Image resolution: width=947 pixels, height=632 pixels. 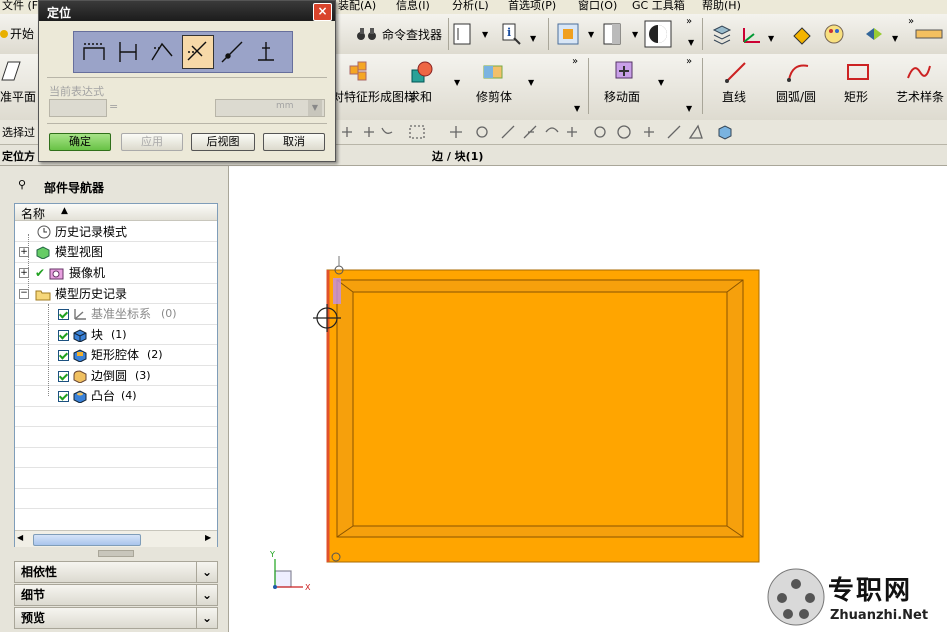 What do you see at coordinates (725, 132) in the screenshot?
I see `cube-select-icon` at bounding box center [725, 132].